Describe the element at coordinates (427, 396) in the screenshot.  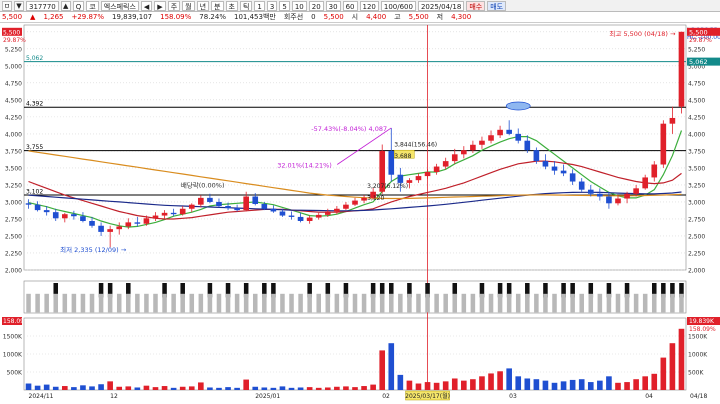
I see `x-label: 2025/03/17(월)` at that location.